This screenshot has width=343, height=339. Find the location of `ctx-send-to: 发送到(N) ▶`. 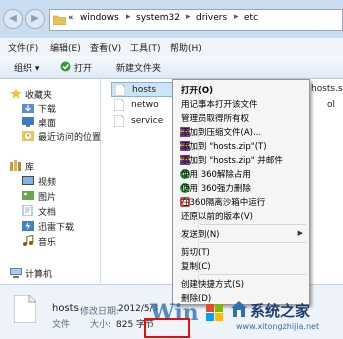

ctx-send-to: 发送到(N) ▶ is located at coordinates (241, 234).